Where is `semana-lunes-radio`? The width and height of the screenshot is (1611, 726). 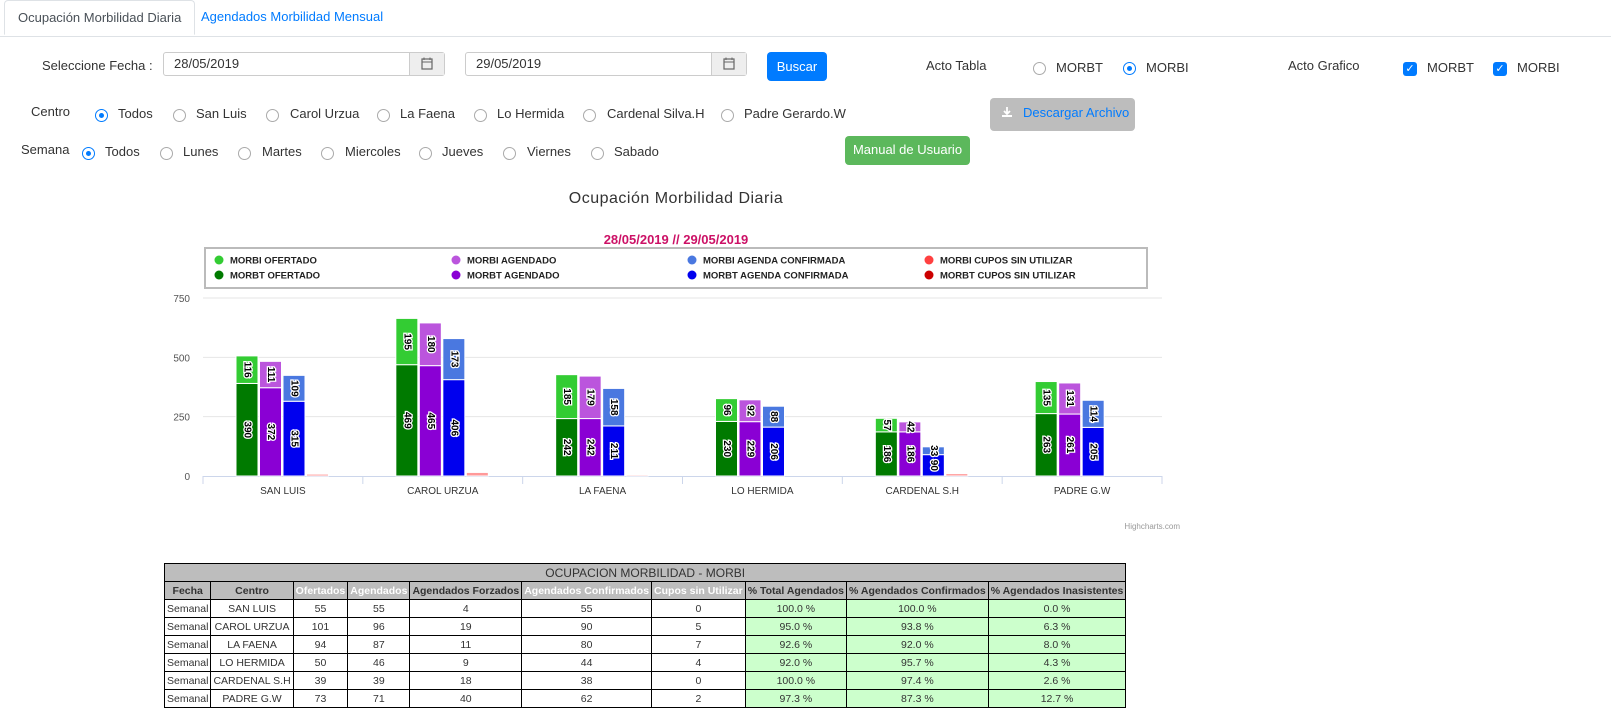 semana-lunes-radio is located at coordinates (166, 153).